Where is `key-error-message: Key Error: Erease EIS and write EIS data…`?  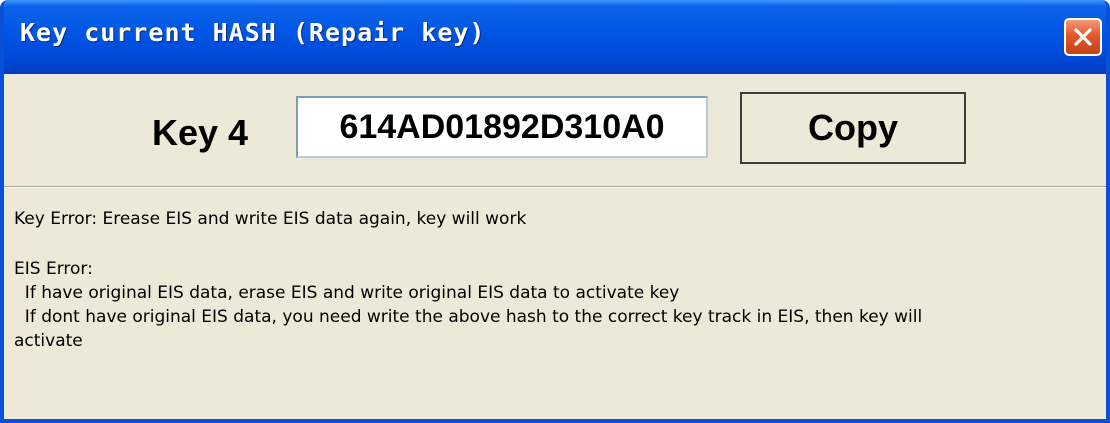
key-error-message: Key Error: Erease EIS and write EIS data… is located at coordinates (270, 219).